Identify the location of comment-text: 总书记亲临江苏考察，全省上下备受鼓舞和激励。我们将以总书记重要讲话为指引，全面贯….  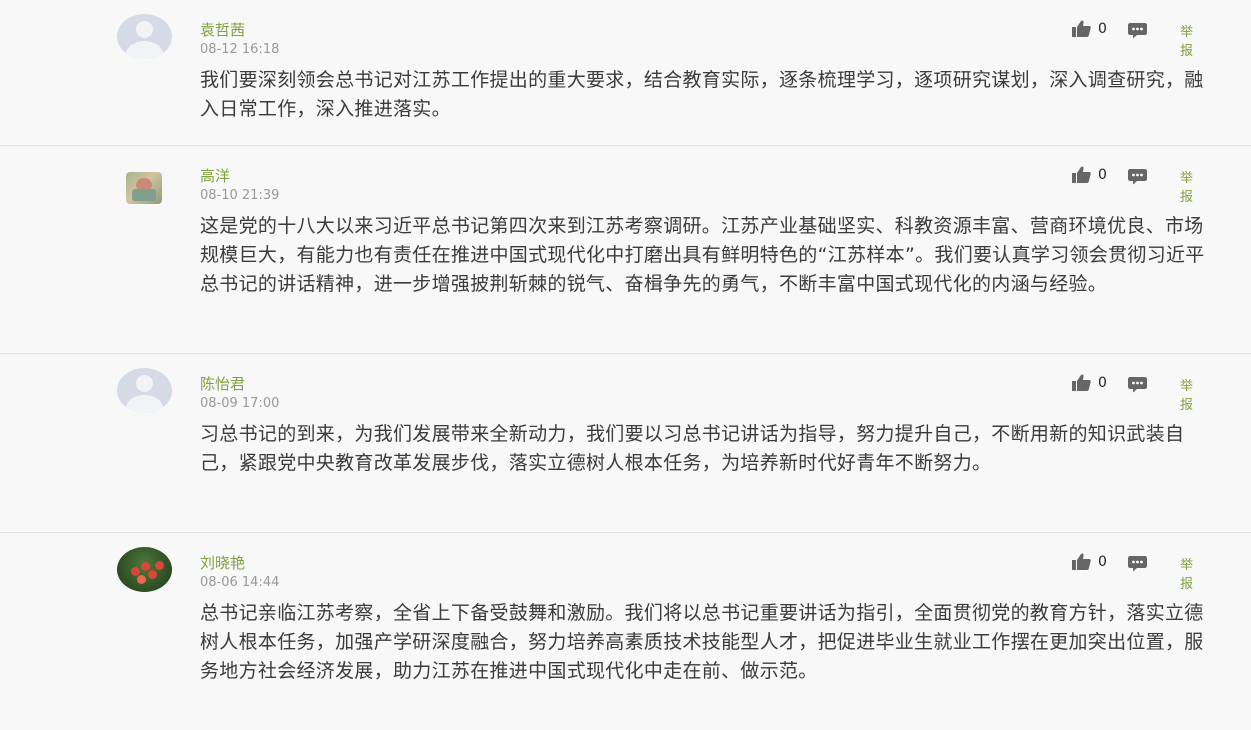
(702, 642).